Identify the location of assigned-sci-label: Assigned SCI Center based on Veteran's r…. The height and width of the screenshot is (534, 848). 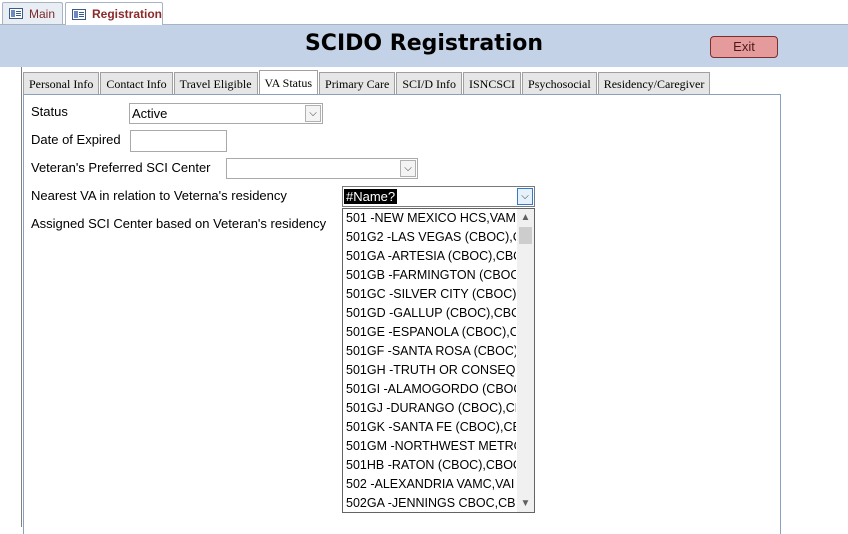
(179, 223).